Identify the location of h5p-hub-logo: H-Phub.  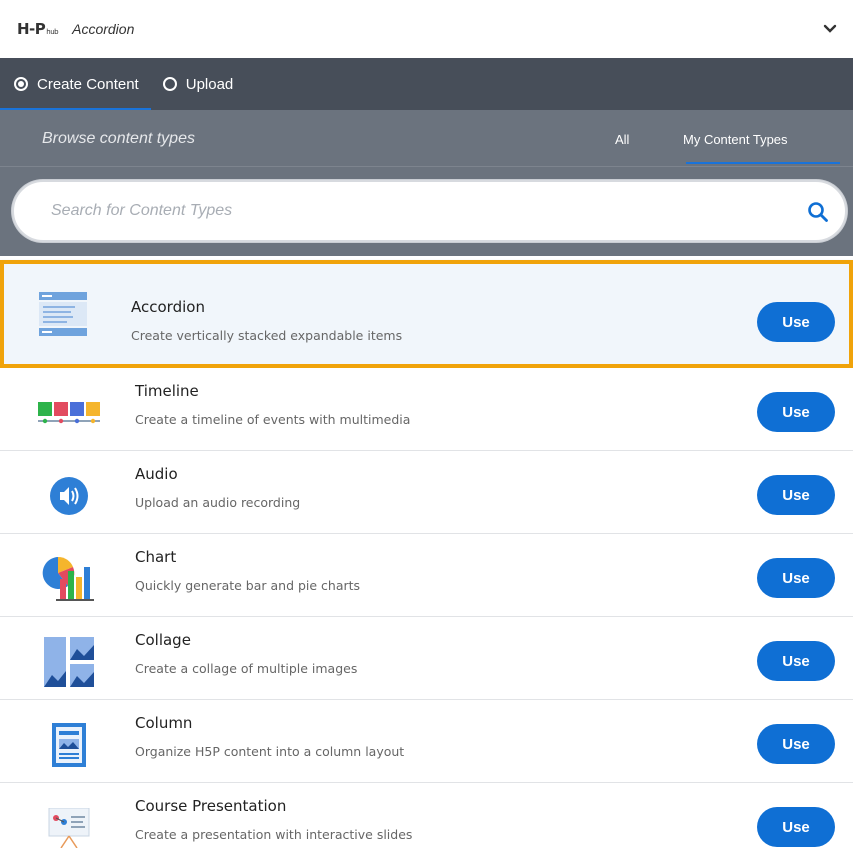
(38, 29).